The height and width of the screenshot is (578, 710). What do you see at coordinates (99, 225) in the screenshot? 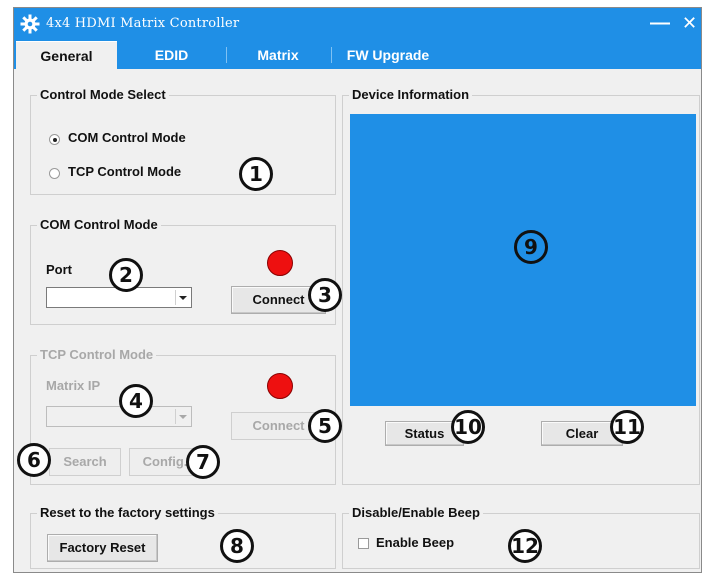
I see `com-control-mode-title: COM Control Mode` at bounding box center [99, 225].